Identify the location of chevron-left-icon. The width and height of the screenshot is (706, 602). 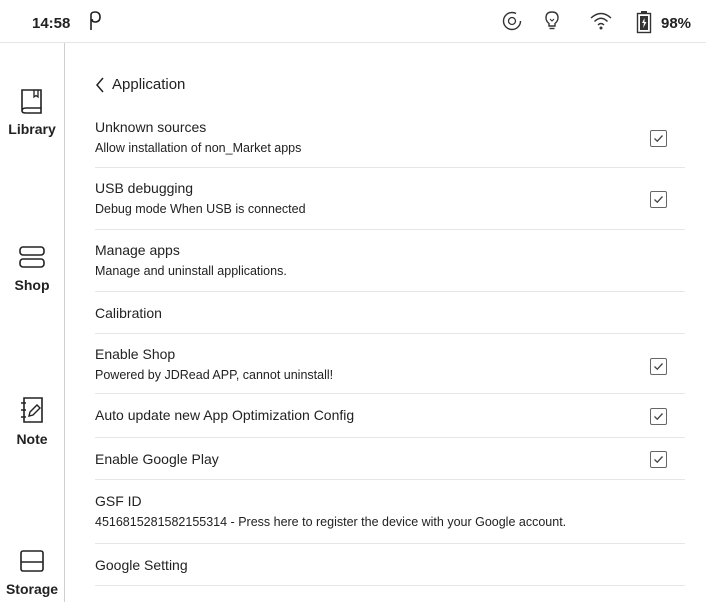
(100, 87).